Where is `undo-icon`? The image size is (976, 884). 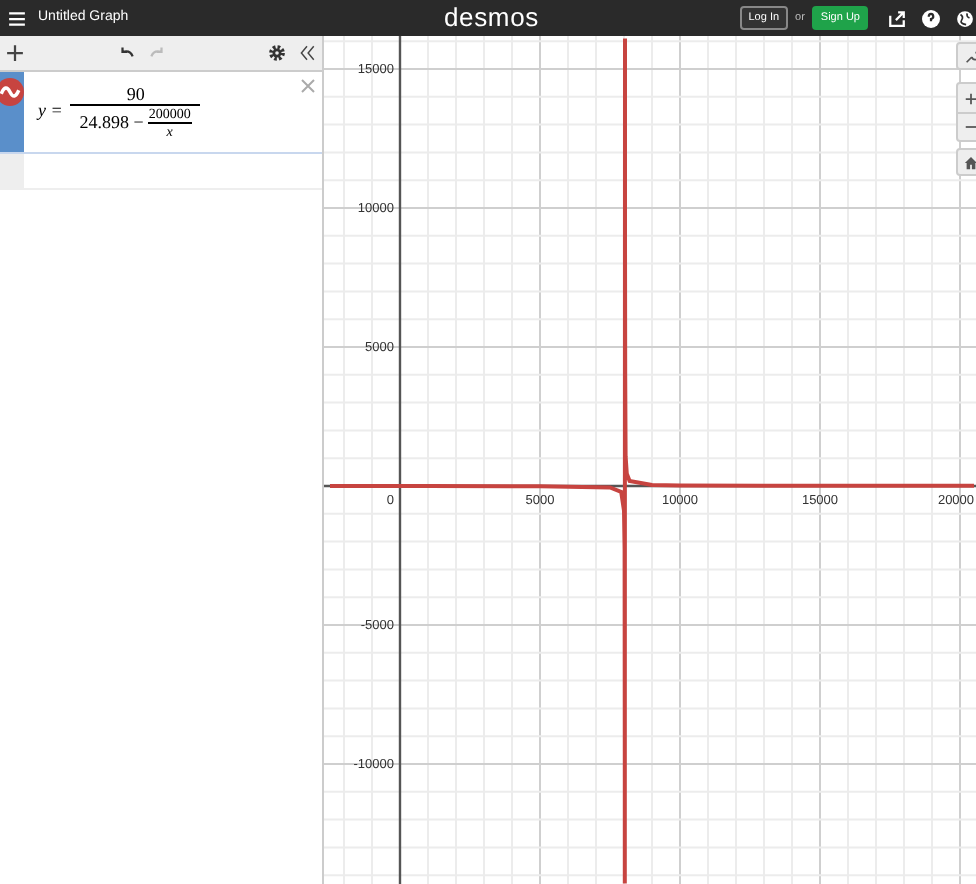 undo-icon is located at coordinates (127, 53).